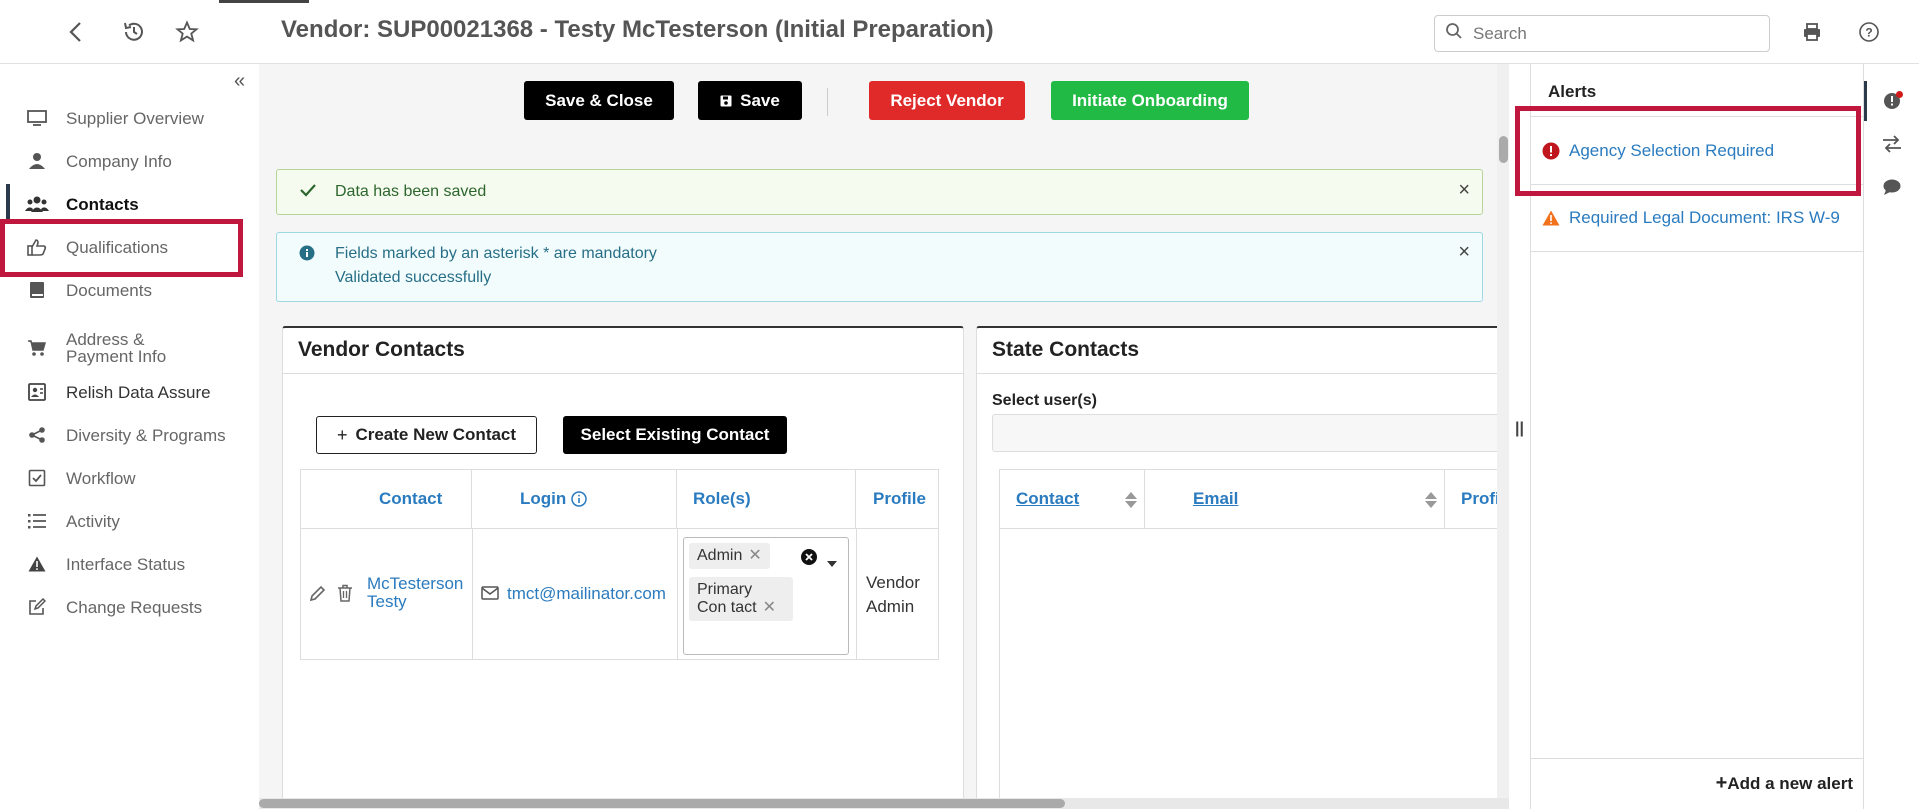 The image size is (1919, 809). I want to click on sidebar-item-documents: Documents, so click(132, 290).